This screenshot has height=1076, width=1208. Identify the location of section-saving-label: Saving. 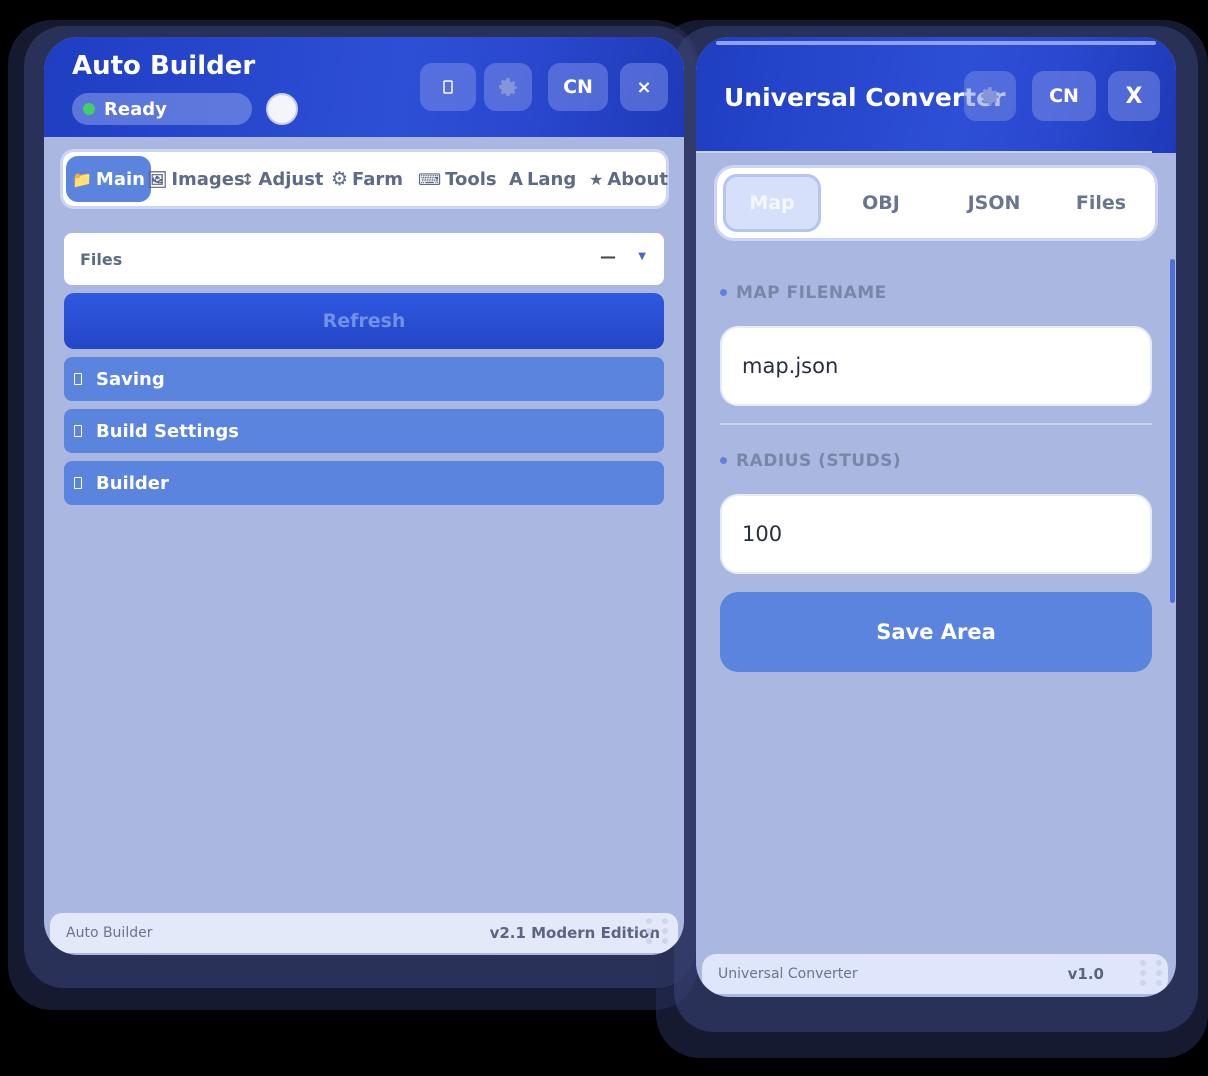
(130, 379).